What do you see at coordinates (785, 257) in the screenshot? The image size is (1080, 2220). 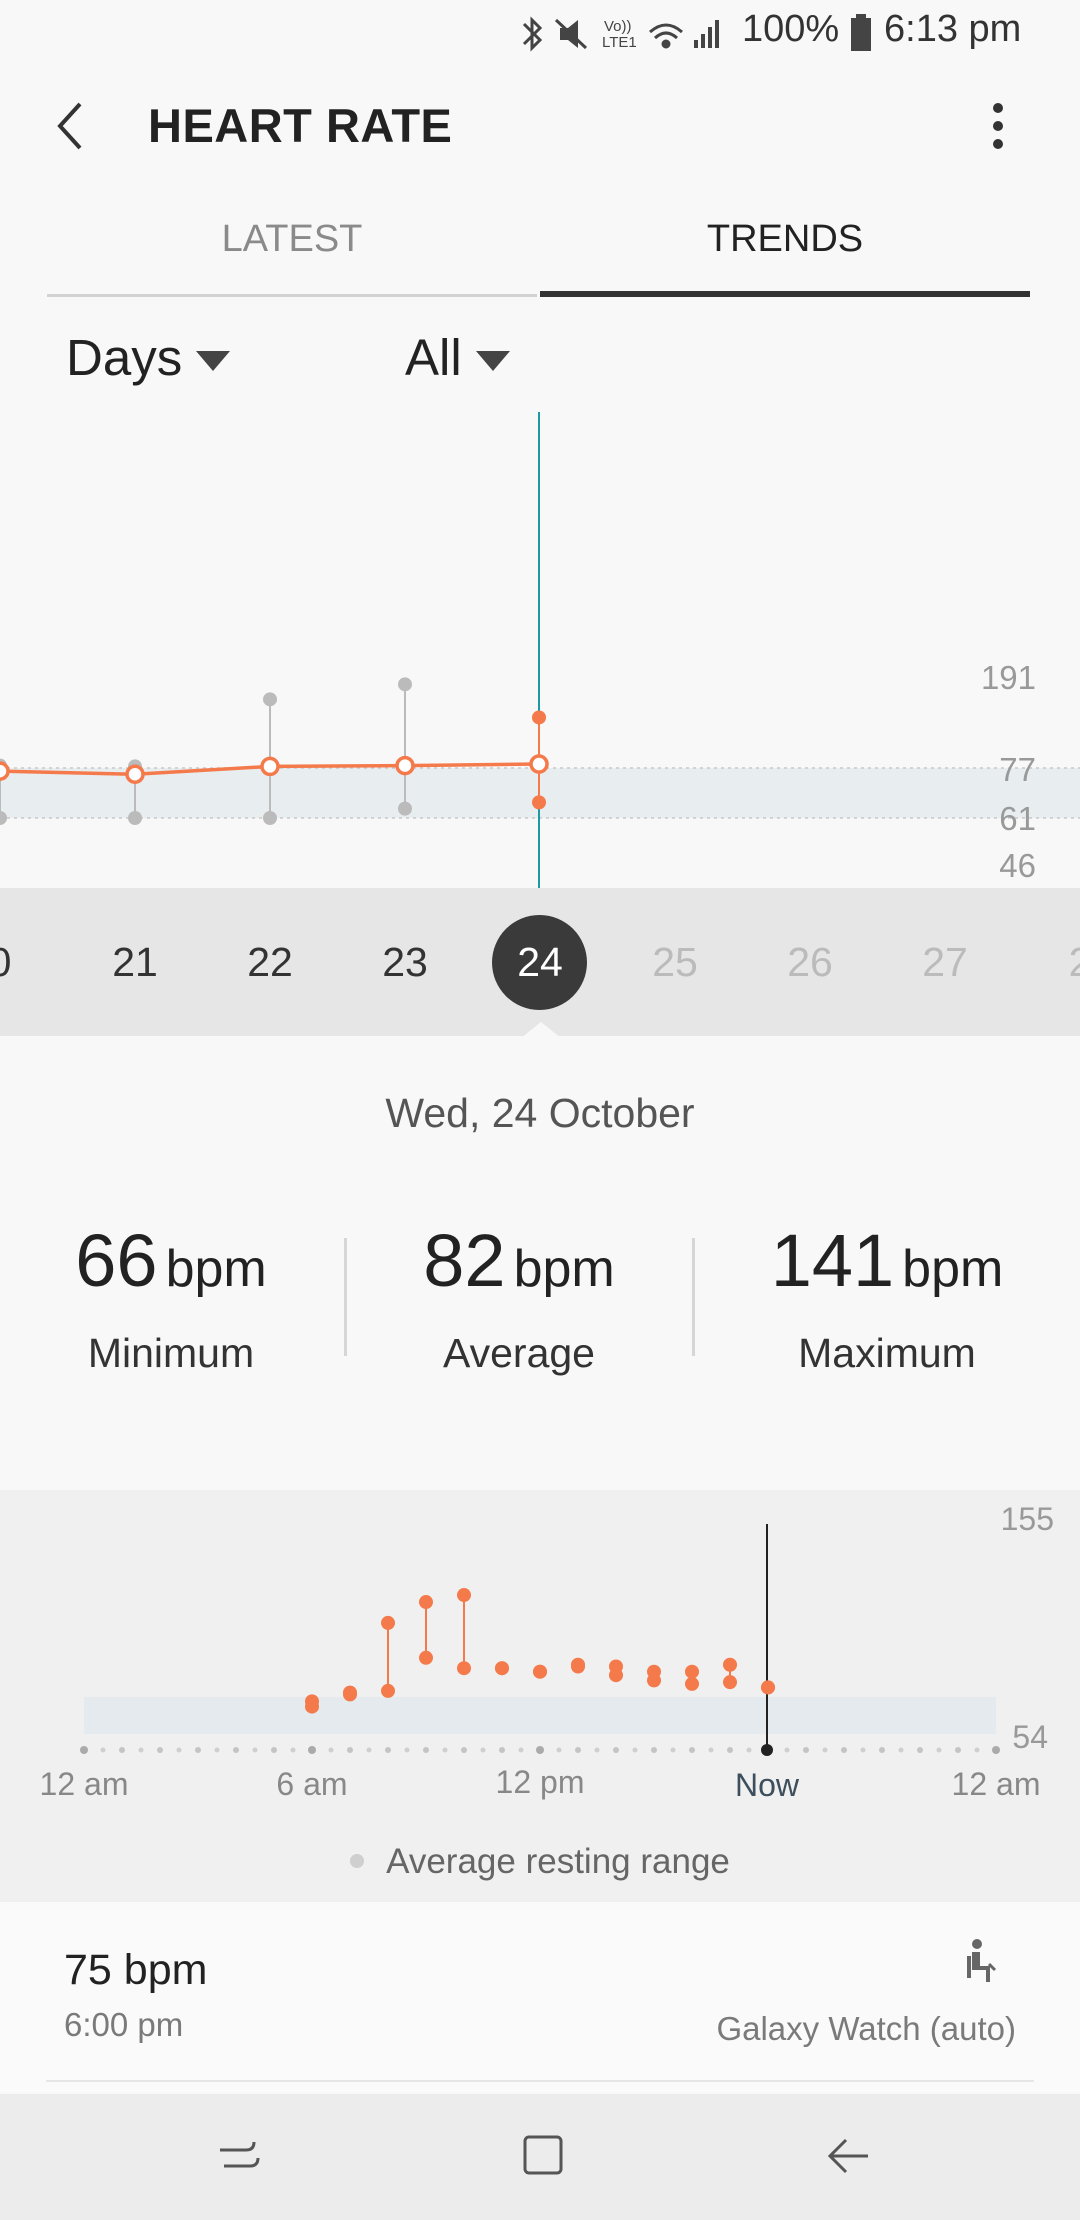 I see `tab-trends: TRENDS` at bounding box center [785, 257].